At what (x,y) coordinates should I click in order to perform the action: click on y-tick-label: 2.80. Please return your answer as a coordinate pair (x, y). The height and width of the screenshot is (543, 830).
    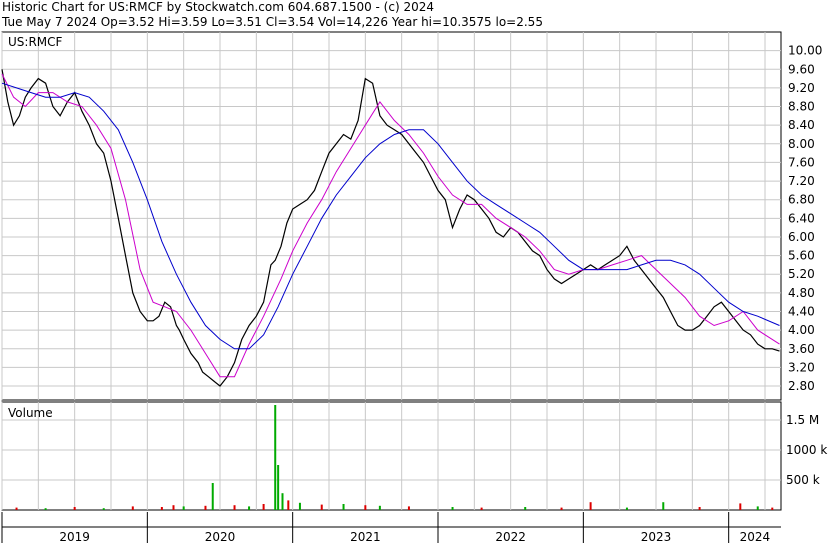
    Looking at the image, I should click on (801, 386).